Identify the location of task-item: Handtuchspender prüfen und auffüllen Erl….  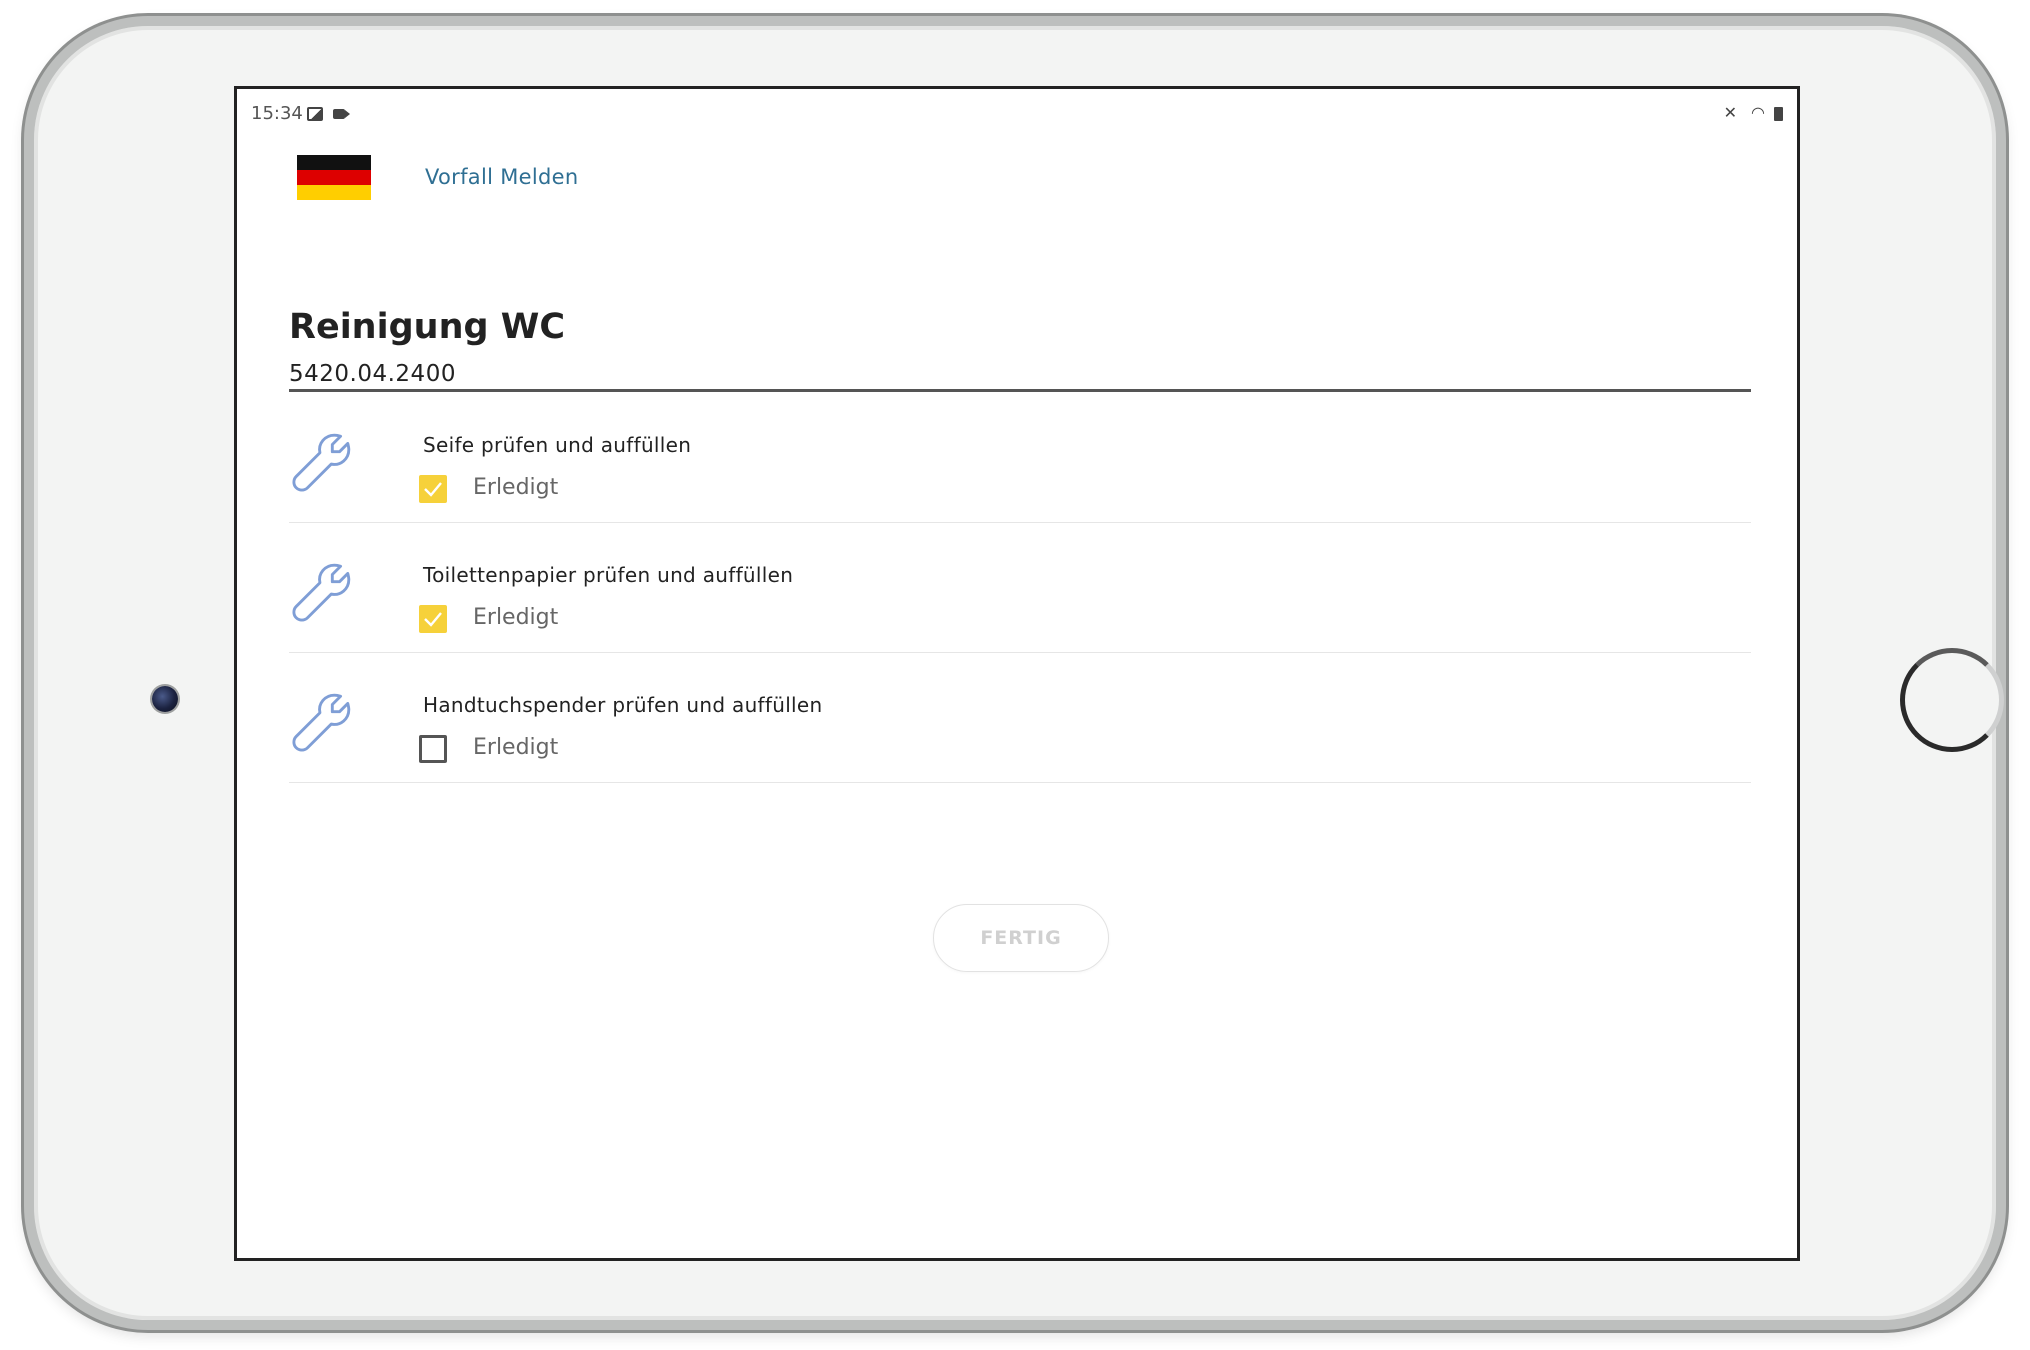
(1020, 718).